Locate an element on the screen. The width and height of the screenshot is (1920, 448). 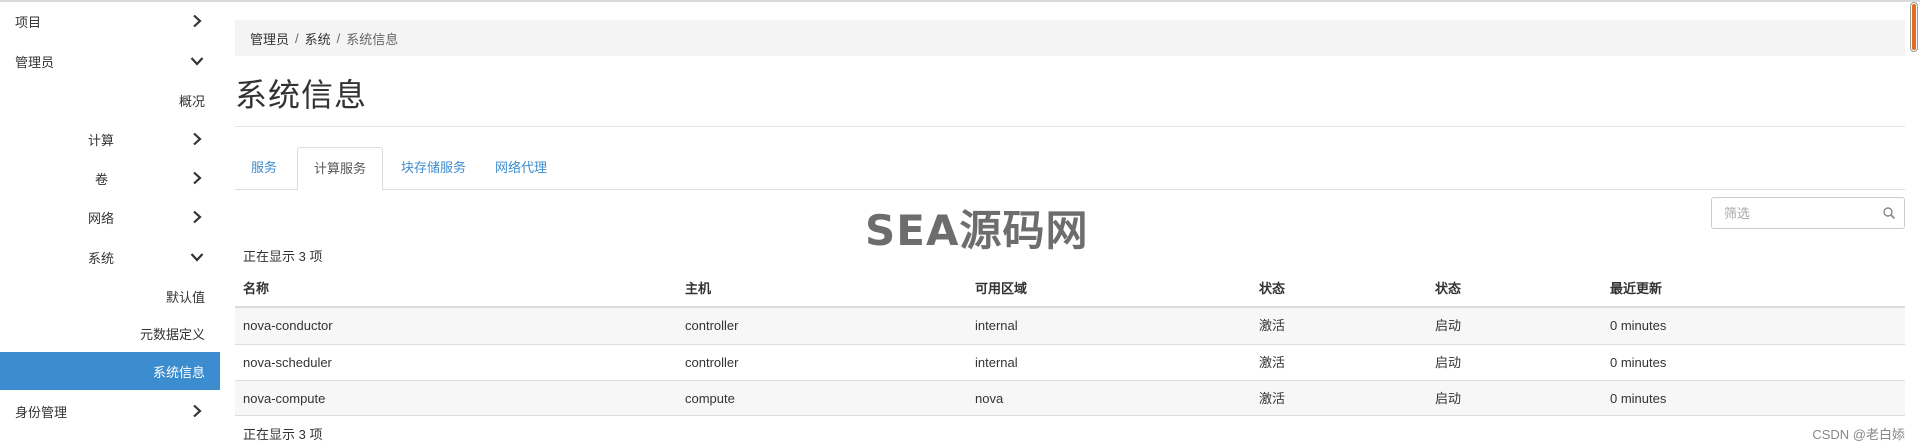
tab-bar: 服务 计算服务 块存储服务 网络代理 is located at coordinates (1070, 169).